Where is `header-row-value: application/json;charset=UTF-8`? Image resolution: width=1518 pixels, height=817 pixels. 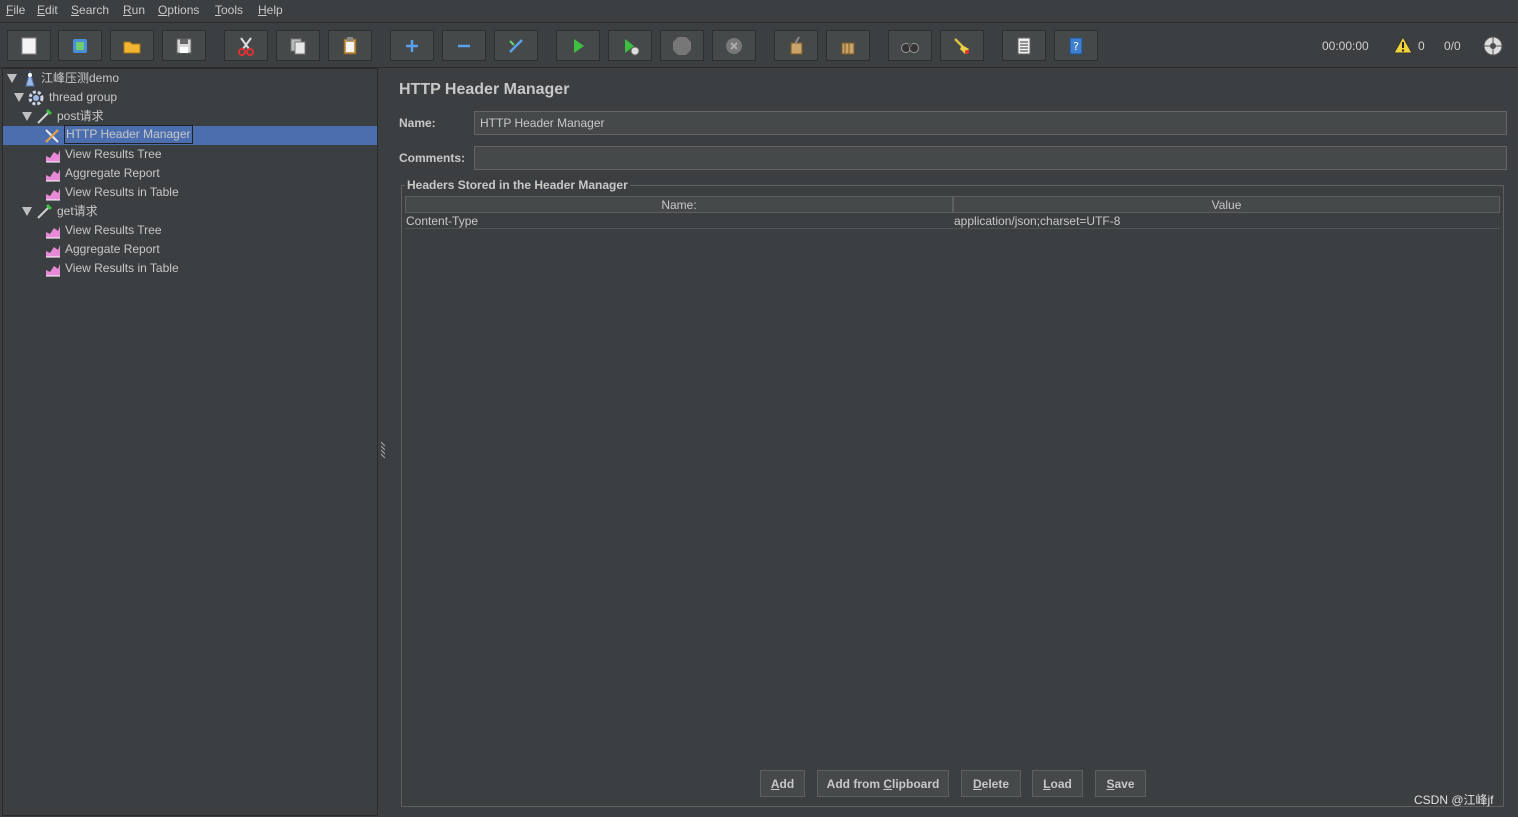
header-row-value: application/json;charset=UTF-8 is located at coordinates (1226, 221).